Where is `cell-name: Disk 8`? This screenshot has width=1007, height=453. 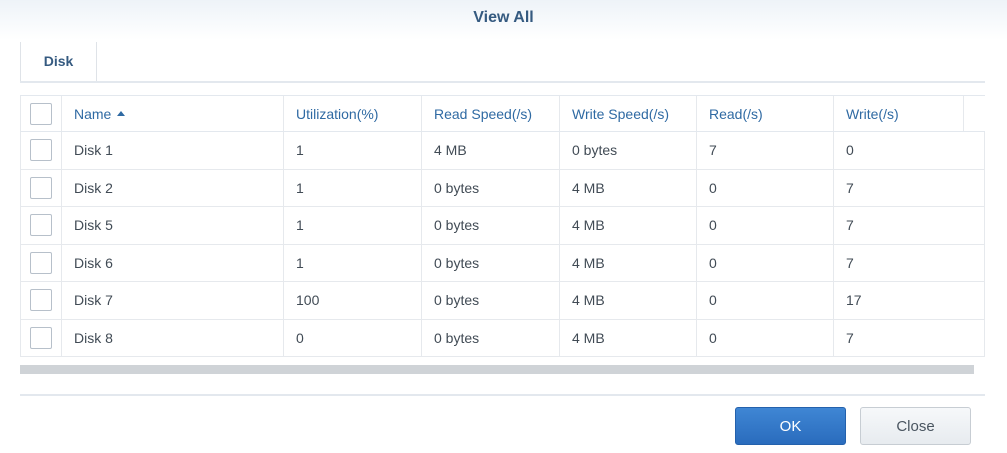
cell-name: Disk 8 is located at coordinates (172, 337).